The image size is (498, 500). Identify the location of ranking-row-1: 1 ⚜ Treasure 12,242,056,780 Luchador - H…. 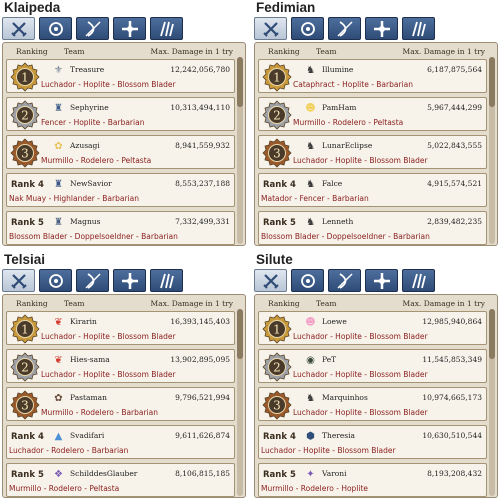
(120, 76).